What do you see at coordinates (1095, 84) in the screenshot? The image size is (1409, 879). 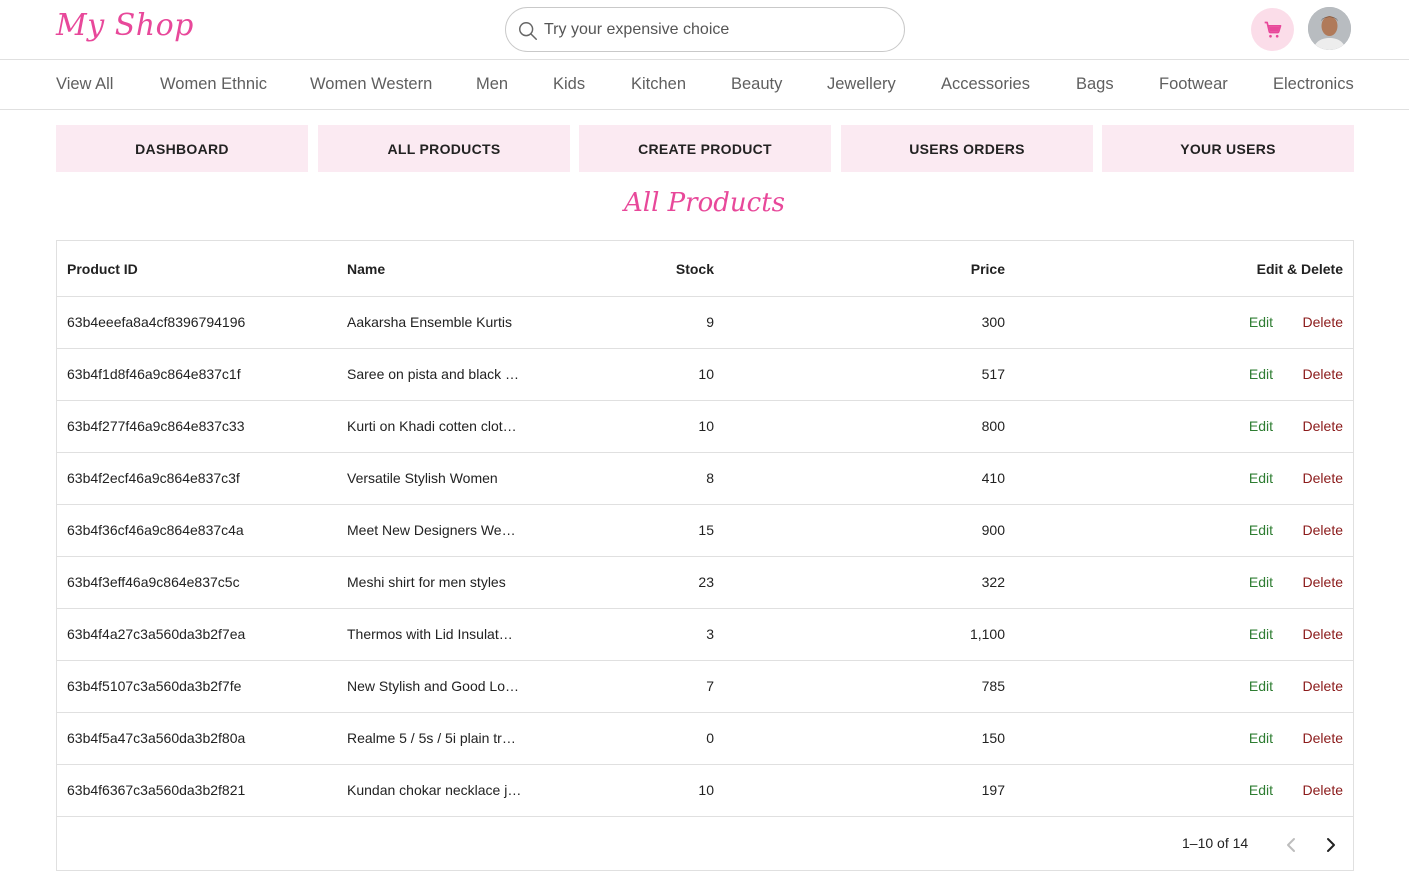 I see `category-bags: Bags` at bounding box center [1095, 84].